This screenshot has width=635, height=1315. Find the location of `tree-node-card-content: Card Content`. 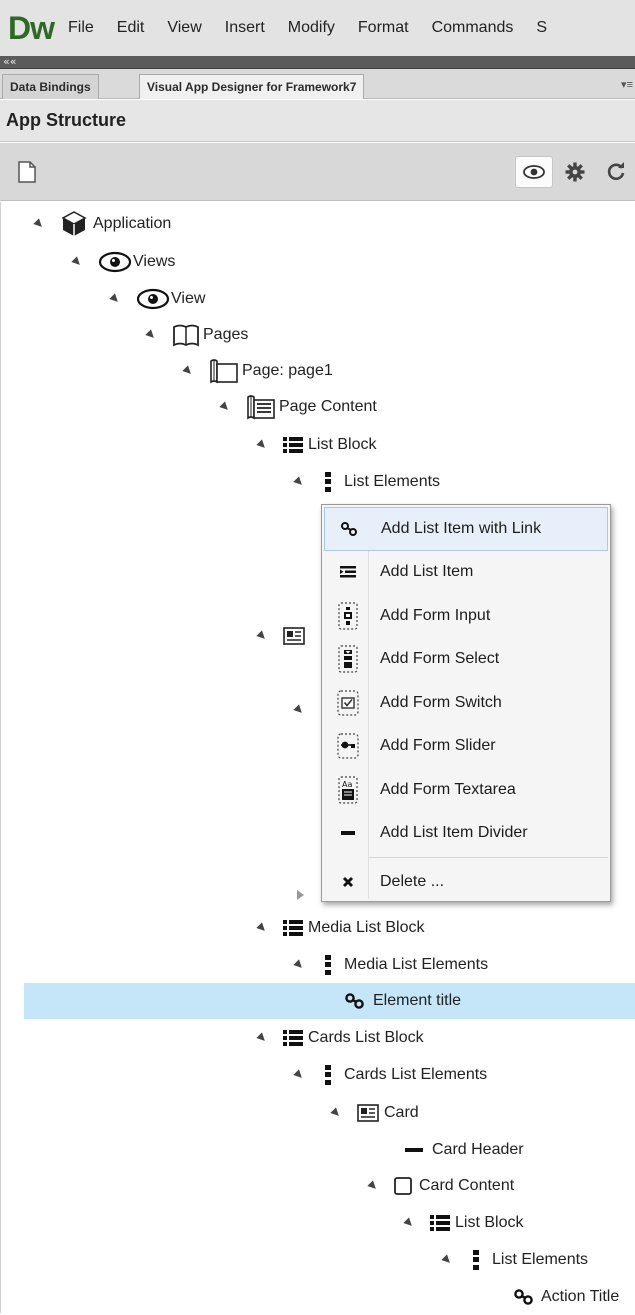

tree-node-card-content: Card Content is located at coordinates (440, 1186).